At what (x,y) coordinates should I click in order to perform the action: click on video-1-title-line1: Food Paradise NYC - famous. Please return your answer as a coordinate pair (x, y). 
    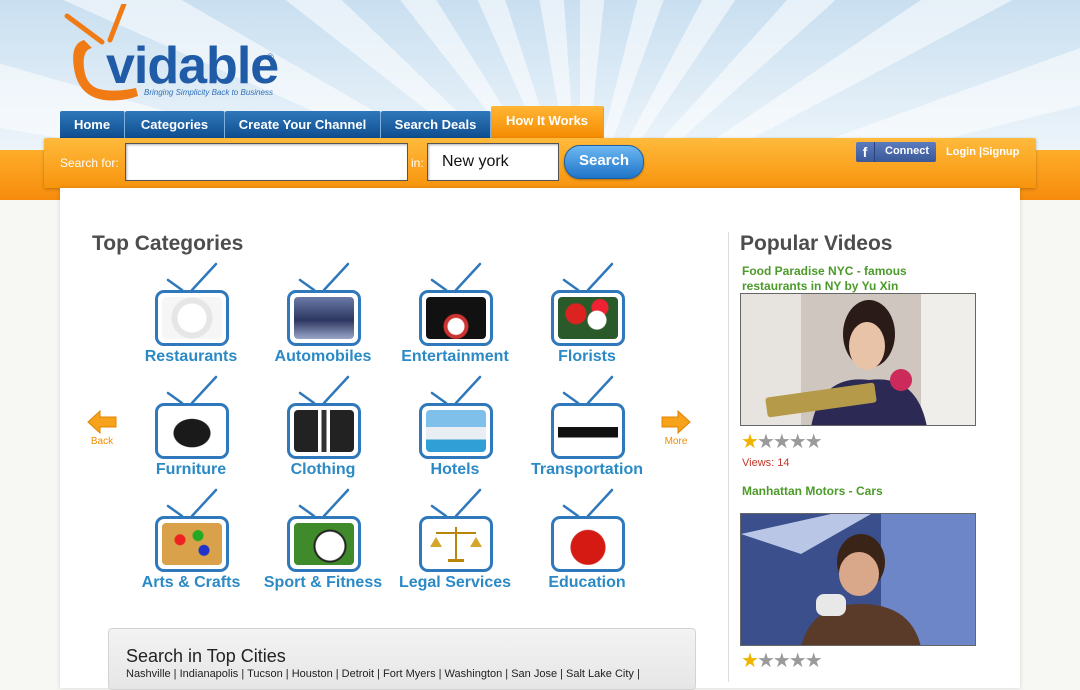
    Looking at the image, I should click on (824, 271).